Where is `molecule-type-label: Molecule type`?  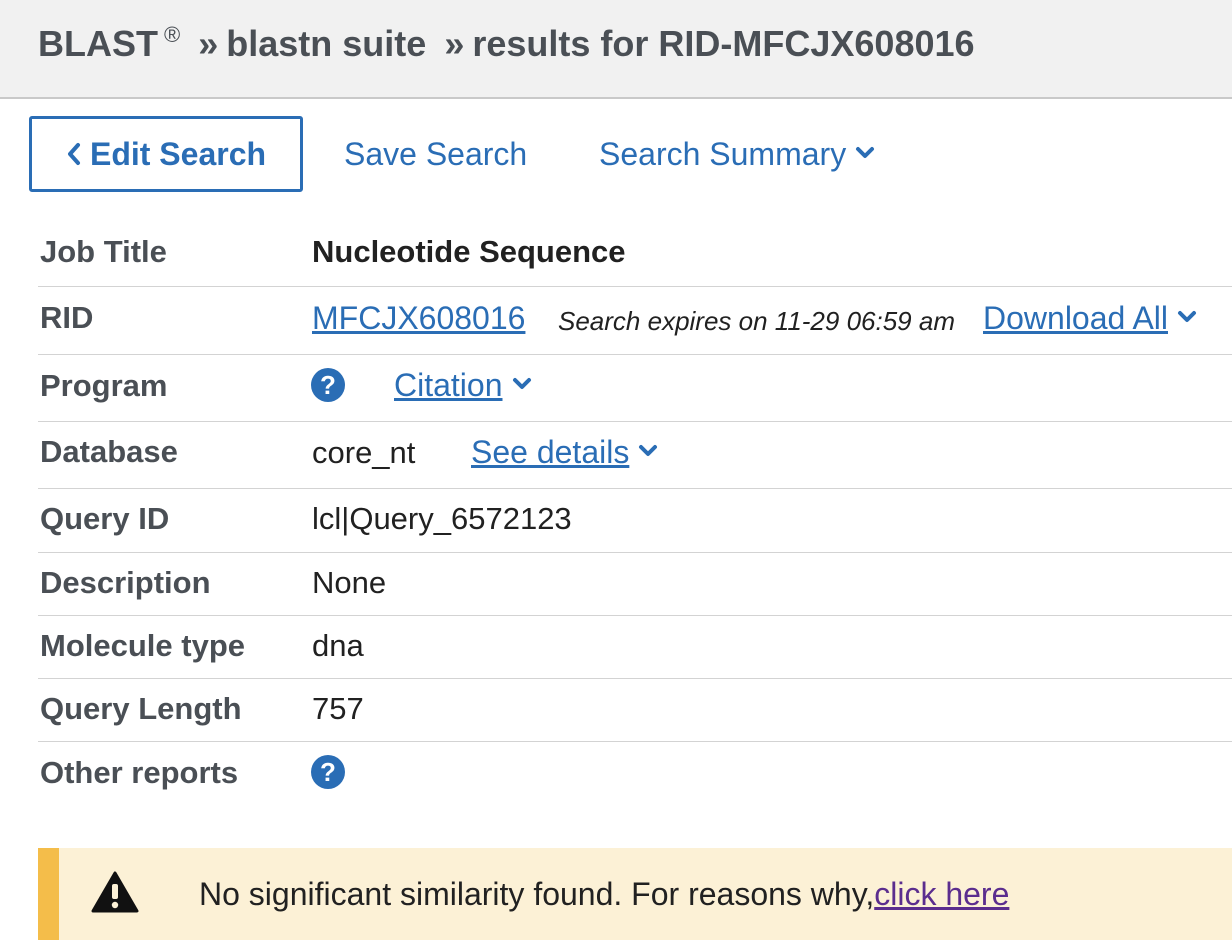 molecule-type-label: Molecule type is located at coordinates (142, 645).